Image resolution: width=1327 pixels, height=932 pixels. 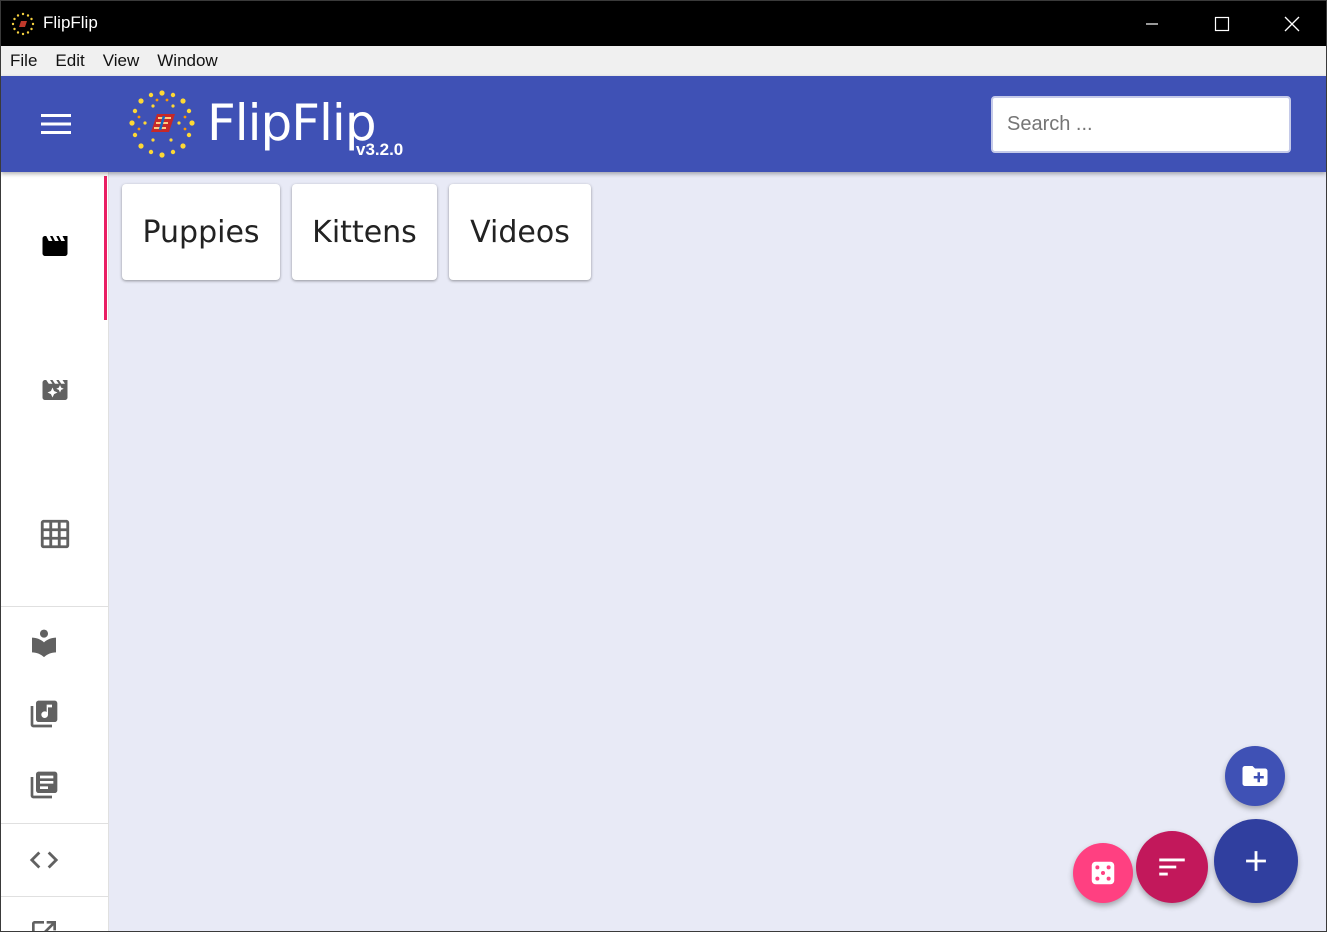 I want to click on drawer-toggle-button, so click(x=56, y=124).